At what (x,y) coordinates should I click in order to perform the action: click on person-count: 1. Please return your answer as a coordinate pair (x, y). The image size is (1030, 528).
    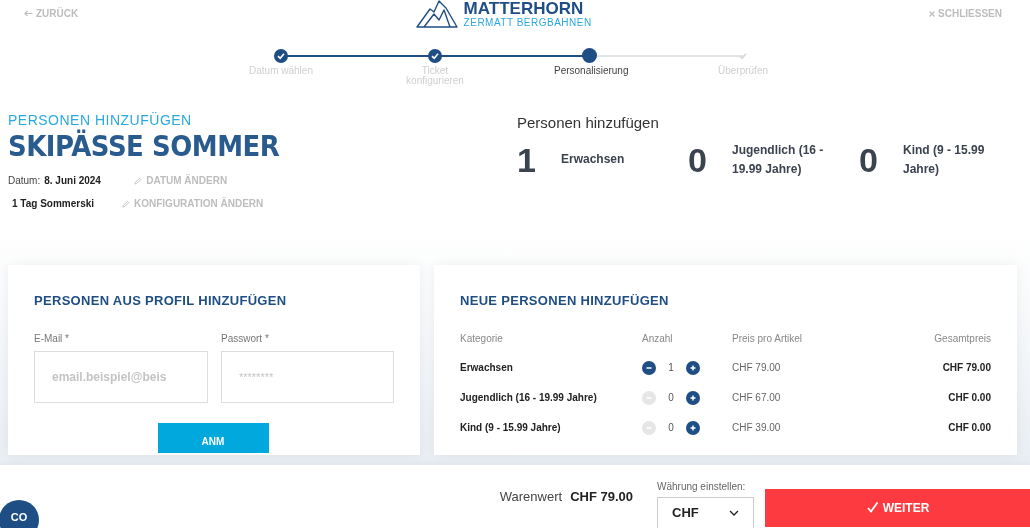
    Looking at the image, I should click on (527, 159).